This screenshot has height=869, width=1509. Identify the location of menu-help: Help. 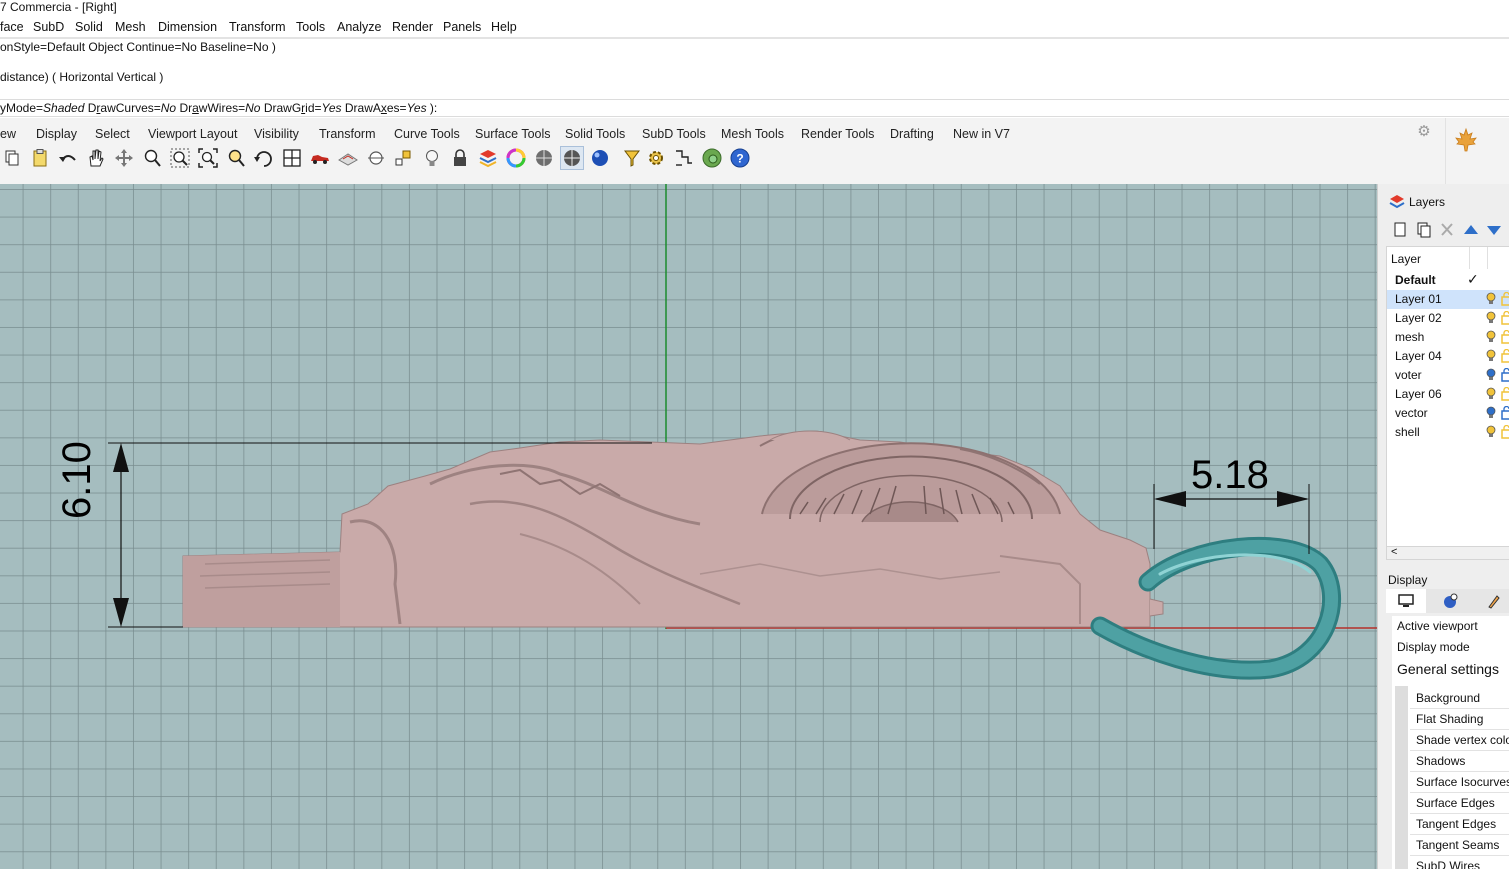
(504, 27).